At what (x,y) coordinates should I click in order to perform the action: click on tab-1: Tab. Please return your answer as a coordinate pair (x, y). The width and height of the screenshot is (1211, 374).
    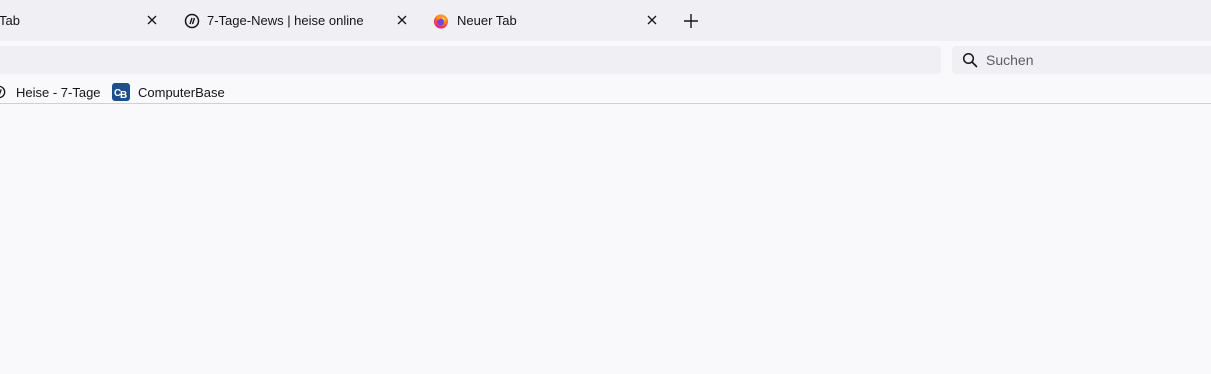
    Looking at the image, I should click on (85, 20).